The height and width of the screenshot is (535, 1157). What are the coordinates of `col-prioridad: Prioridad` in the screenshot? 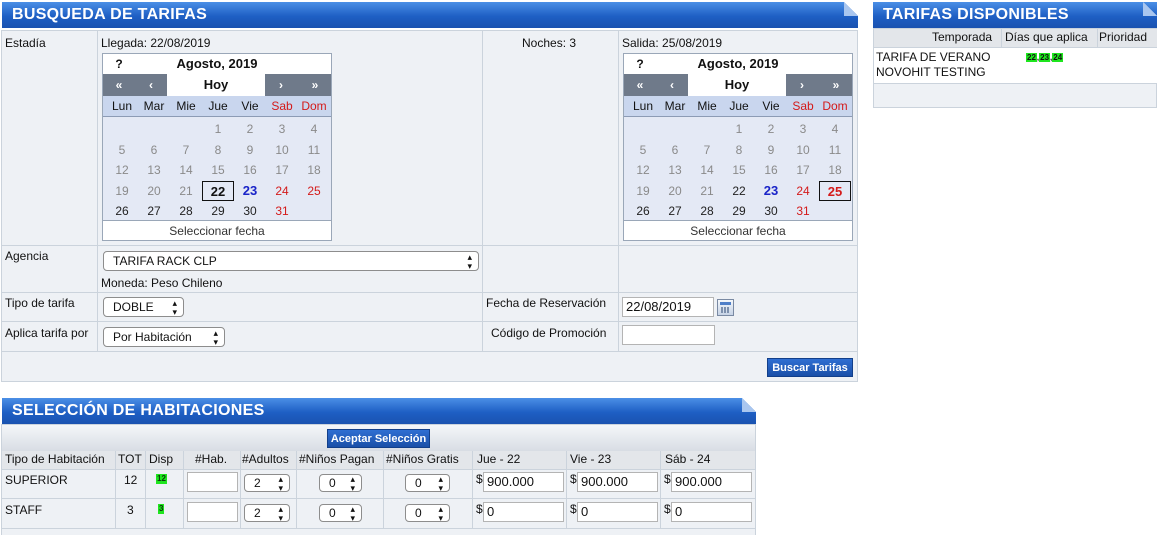 It's located at (1123, 37).